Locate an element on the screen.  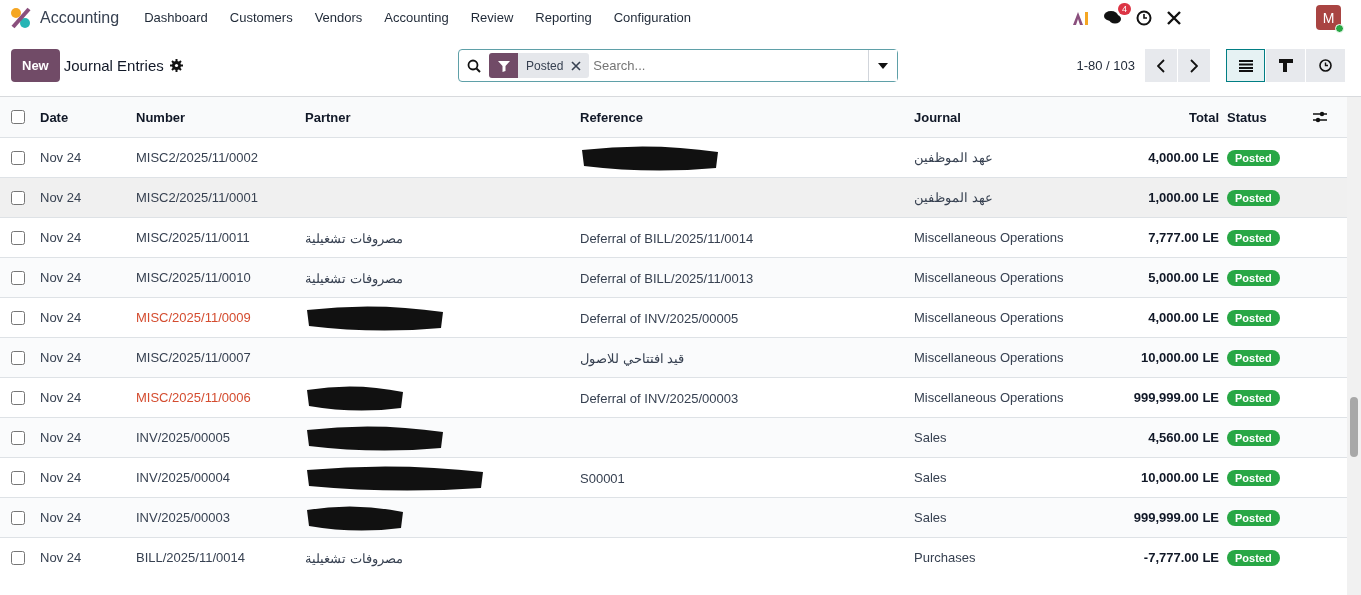
menu-item: Customers is located at coordinates (261, 17).